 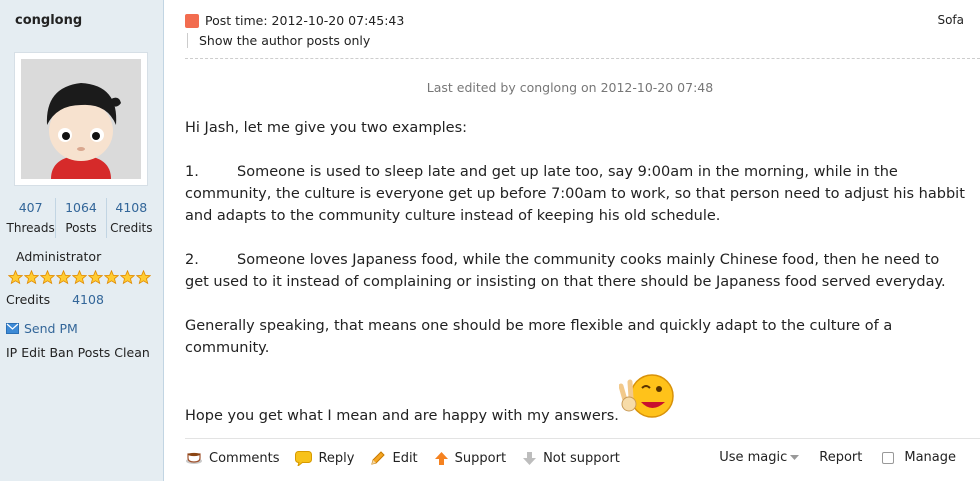 I want to click on coffee-cup-icon, so click(x=194, y=458).